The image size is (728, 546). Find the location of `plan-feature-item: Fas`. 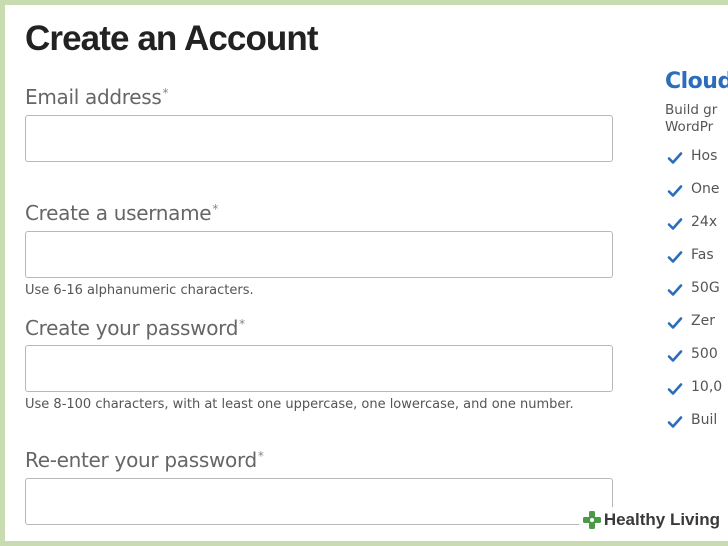

plan-feature-item: Fas is located at coordinates (696, 263).